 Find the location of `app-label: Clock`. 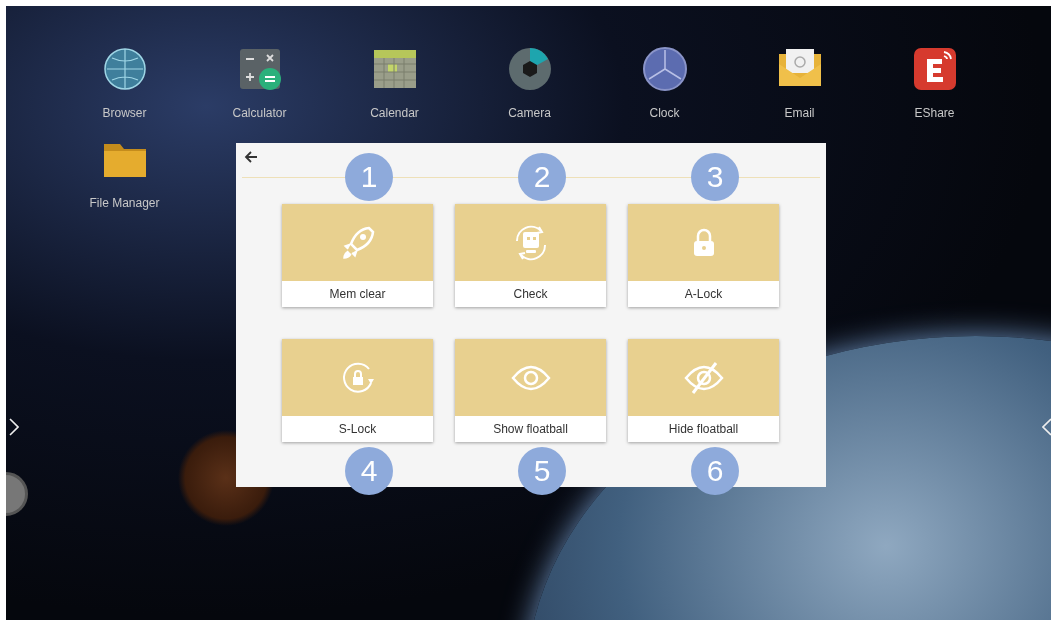

app-label: Clock is located at coordinates (664, 113).